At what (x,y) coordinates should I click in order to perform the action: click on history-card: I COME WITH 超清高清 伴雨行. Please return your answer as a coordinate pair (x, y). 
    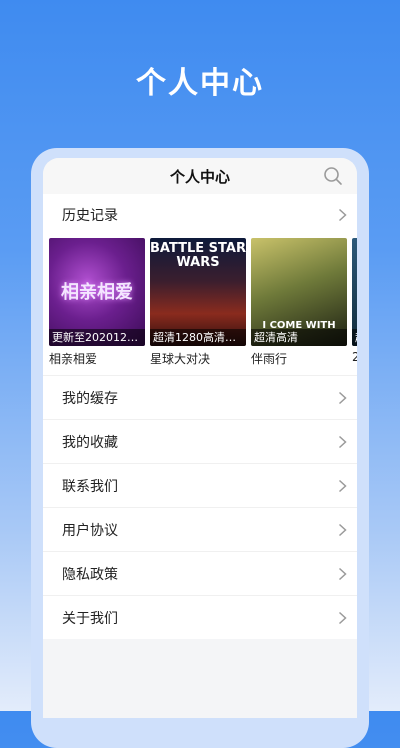
    Looking at the image, I should click on (299, 302).